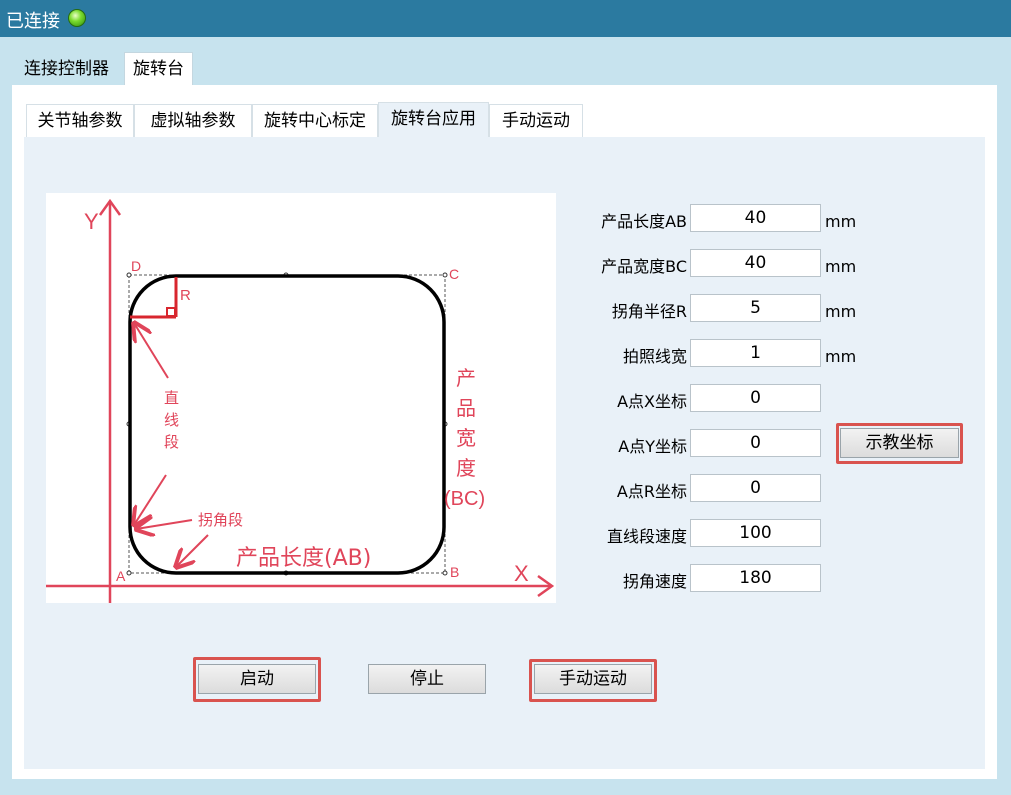 The image size is (1011, 795). I want to click on radius-label: R, so click(185, 295).